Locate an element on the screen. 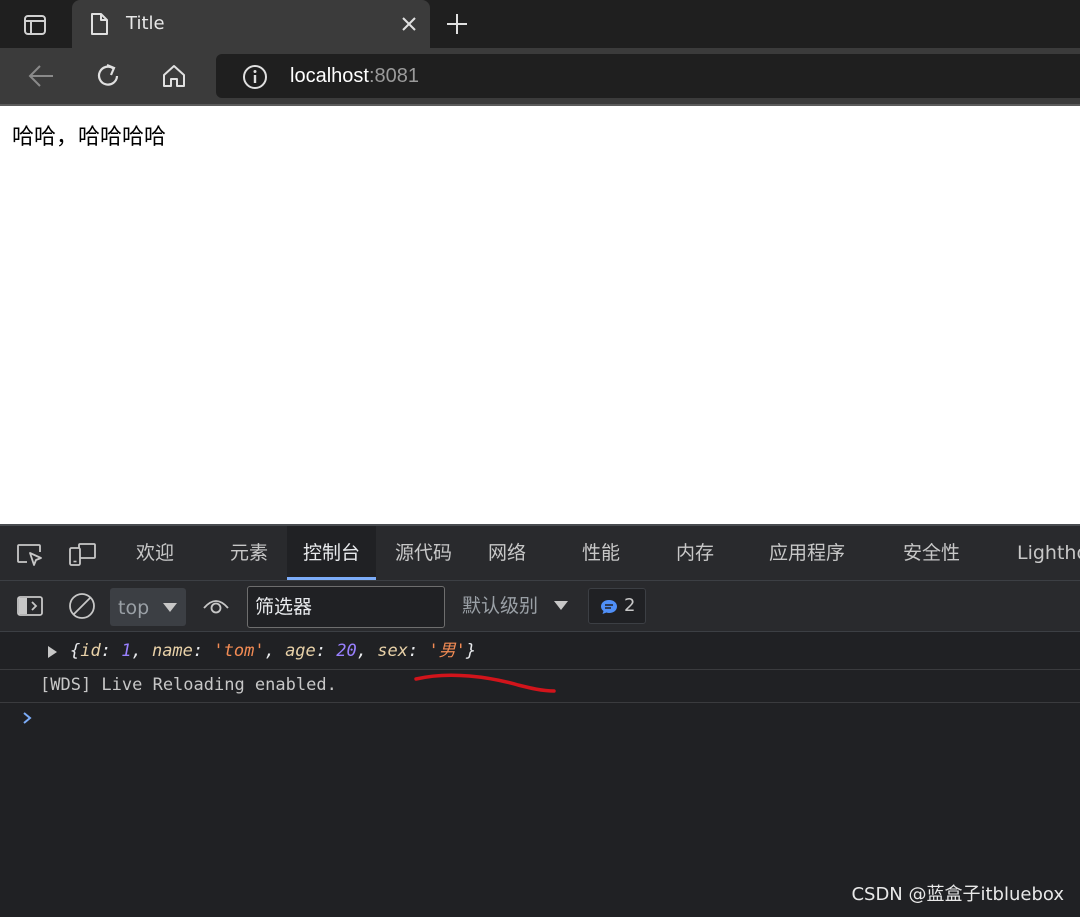  message-count-badge: 2 is located at coordinates (617, 606).